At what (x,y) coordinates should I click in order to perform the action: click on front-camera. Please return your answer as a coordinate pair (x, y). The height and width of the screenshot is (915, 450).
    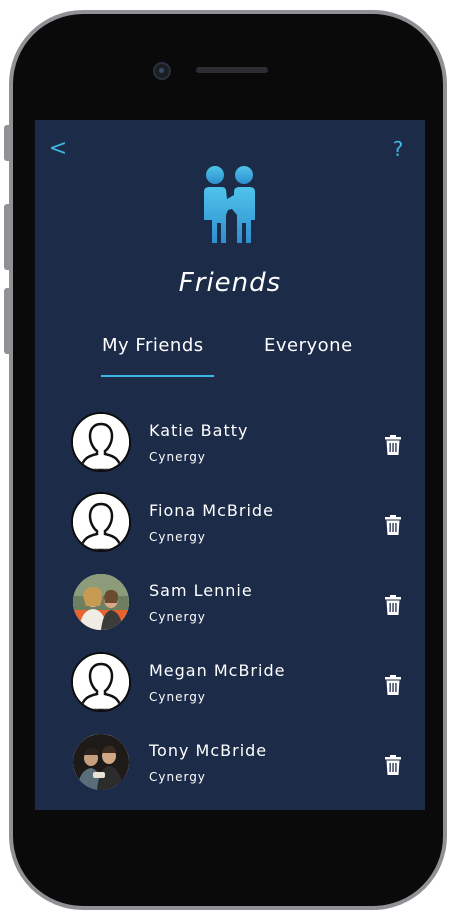
    Looking at the image, I should click on (162, 71).